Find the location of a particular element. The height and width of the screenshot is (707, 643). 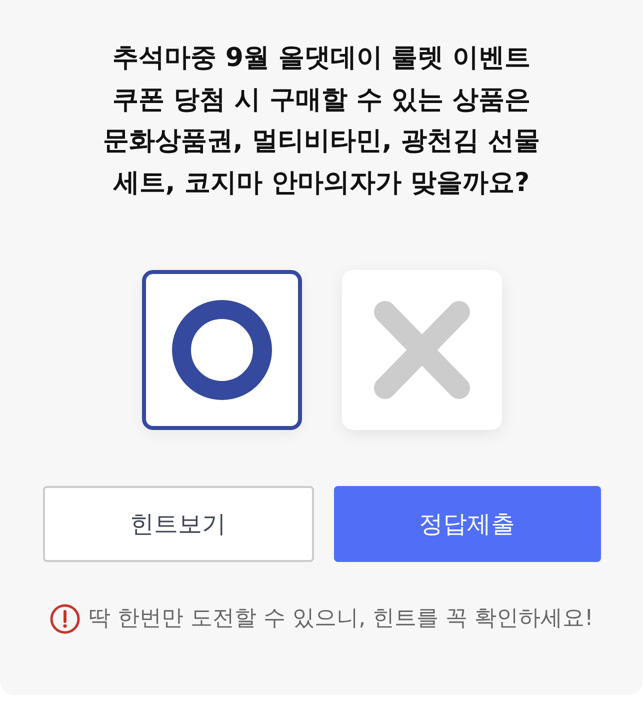

hint-button: 힌트보기 is located at coordinates (178, 524).